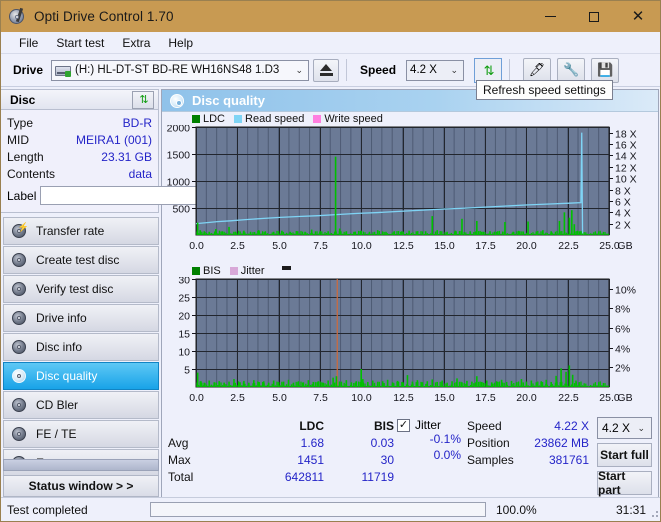  I want to click on refresh-disc-button: ⇅, so click(143, 99).